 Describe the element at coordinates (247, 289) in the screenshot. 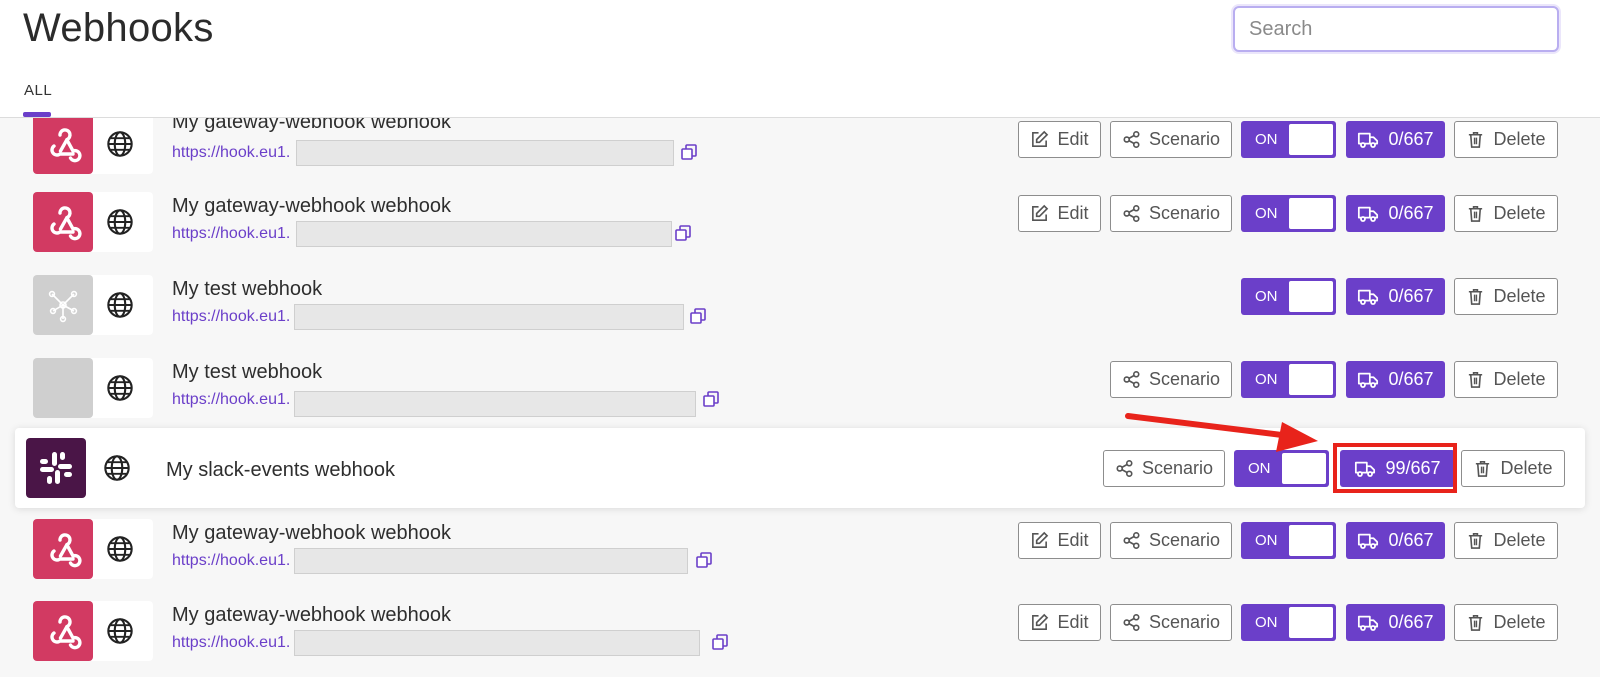

I see `webhook-name: My test webhook` at that location.